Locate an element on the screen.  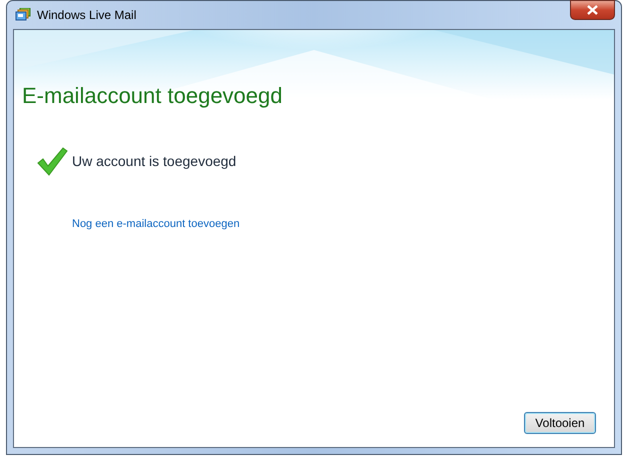
finish-button: Voltooien is located at coordinates (560, 423).